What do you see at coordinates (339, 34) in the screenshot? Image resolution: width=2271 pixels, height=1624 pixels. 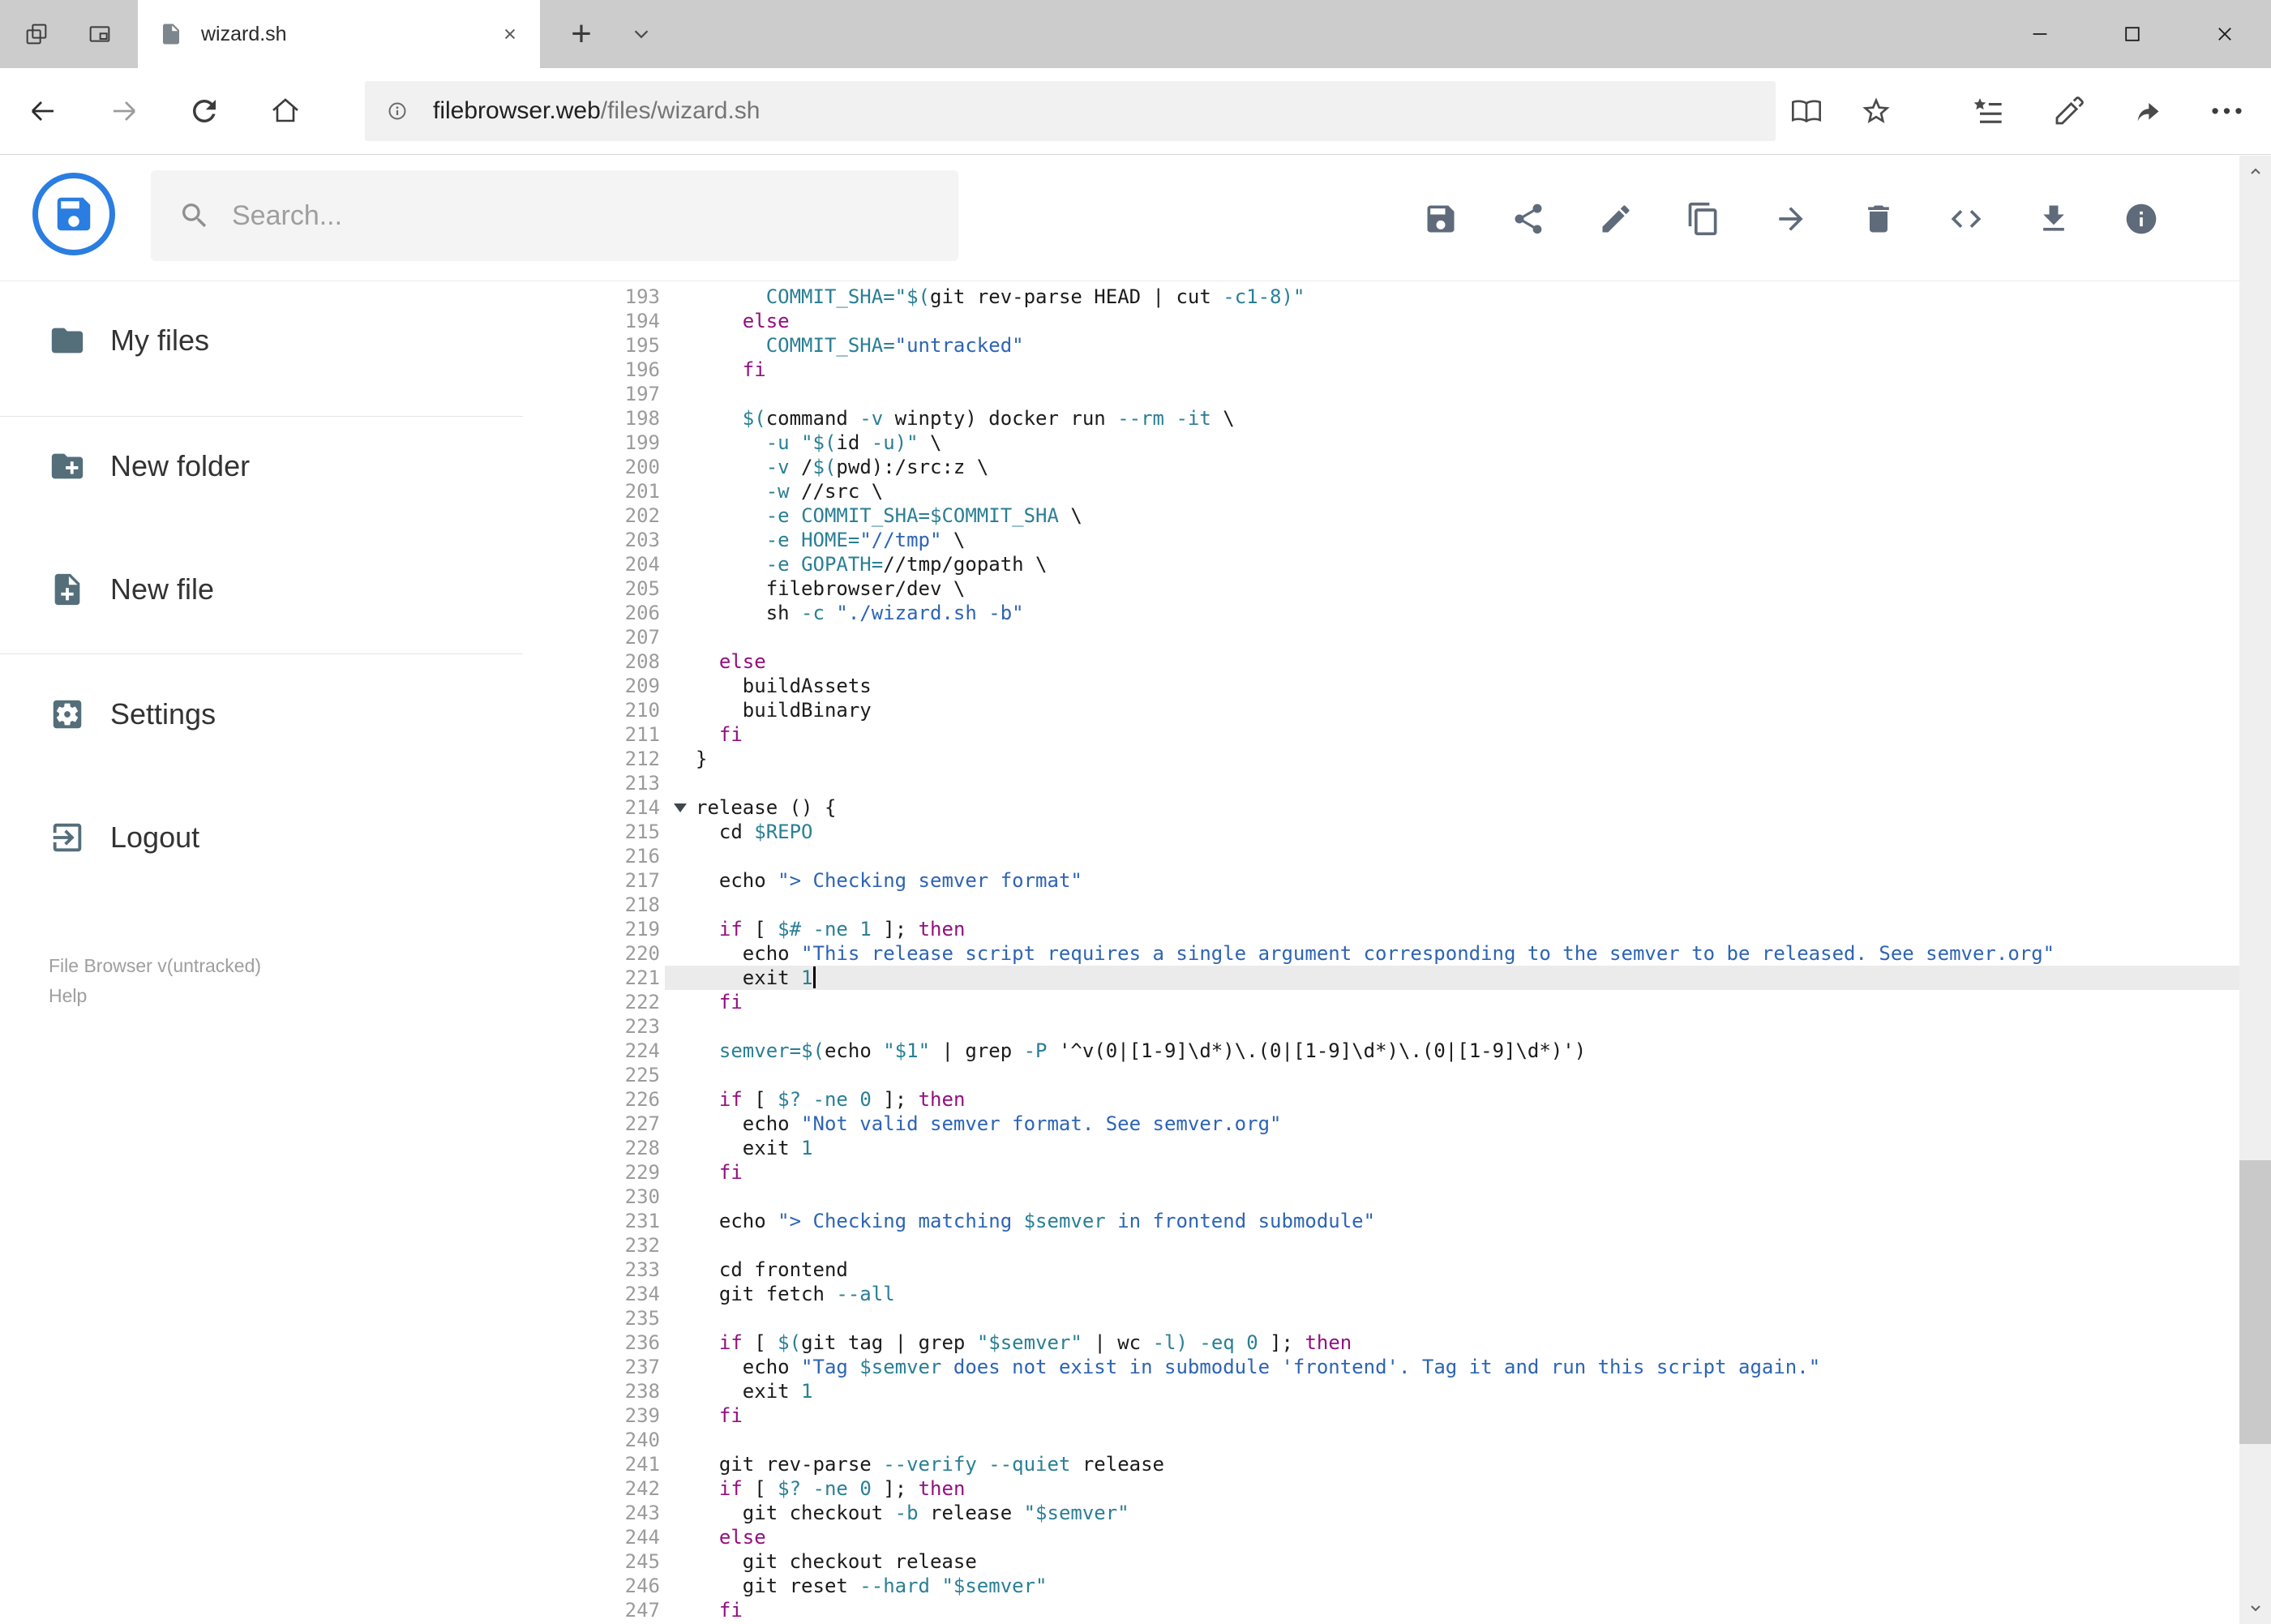 I see `browser-tab-wizard-sh: wizard.sh` at bounding box center [339, 34].